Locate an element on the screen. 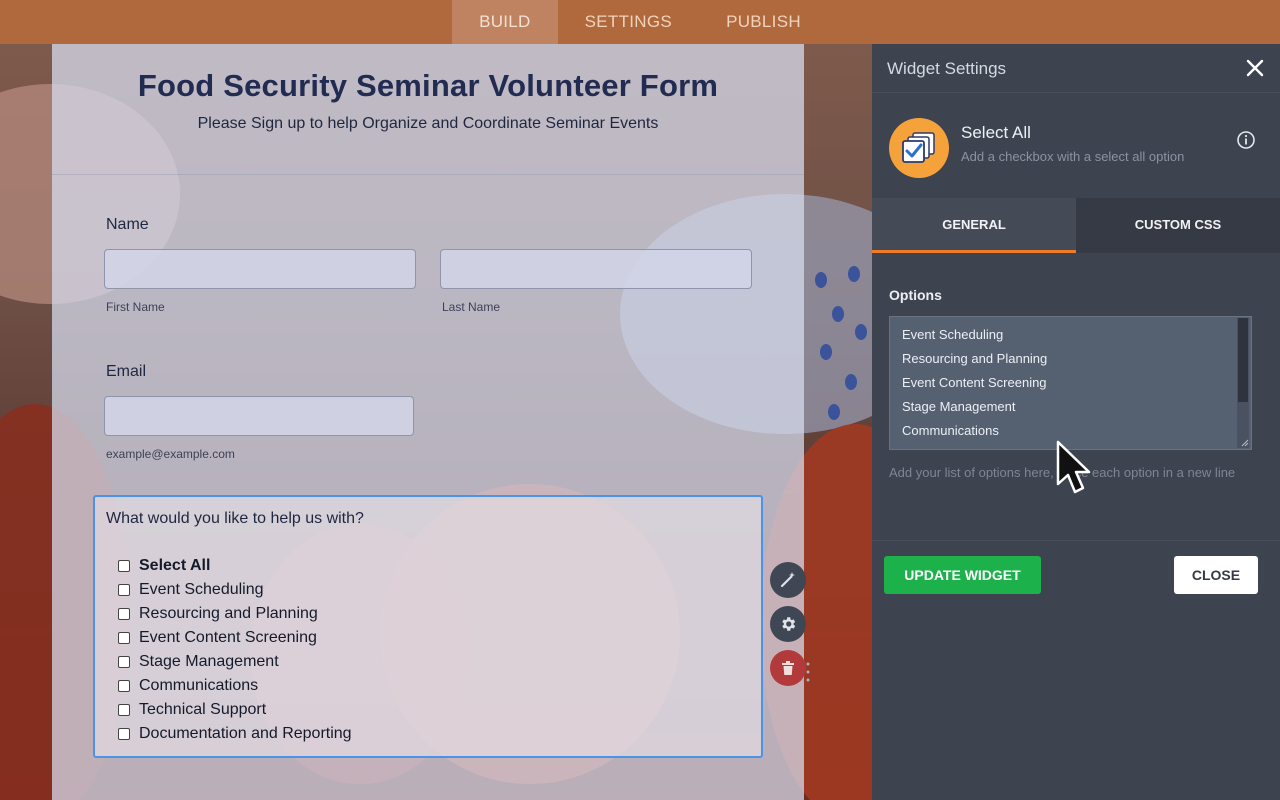 Image resolution: width=1280 pixels, height=800 pixels. widget-description: Add a checkbox with a select all option is located at coordinates (1073, 156).